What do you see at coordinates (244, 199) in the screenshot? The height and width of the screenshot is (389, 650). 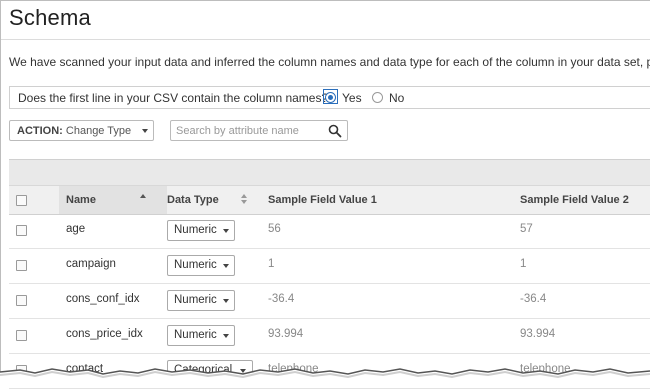 I see `sort-icon` at bounding box center [244, 199].